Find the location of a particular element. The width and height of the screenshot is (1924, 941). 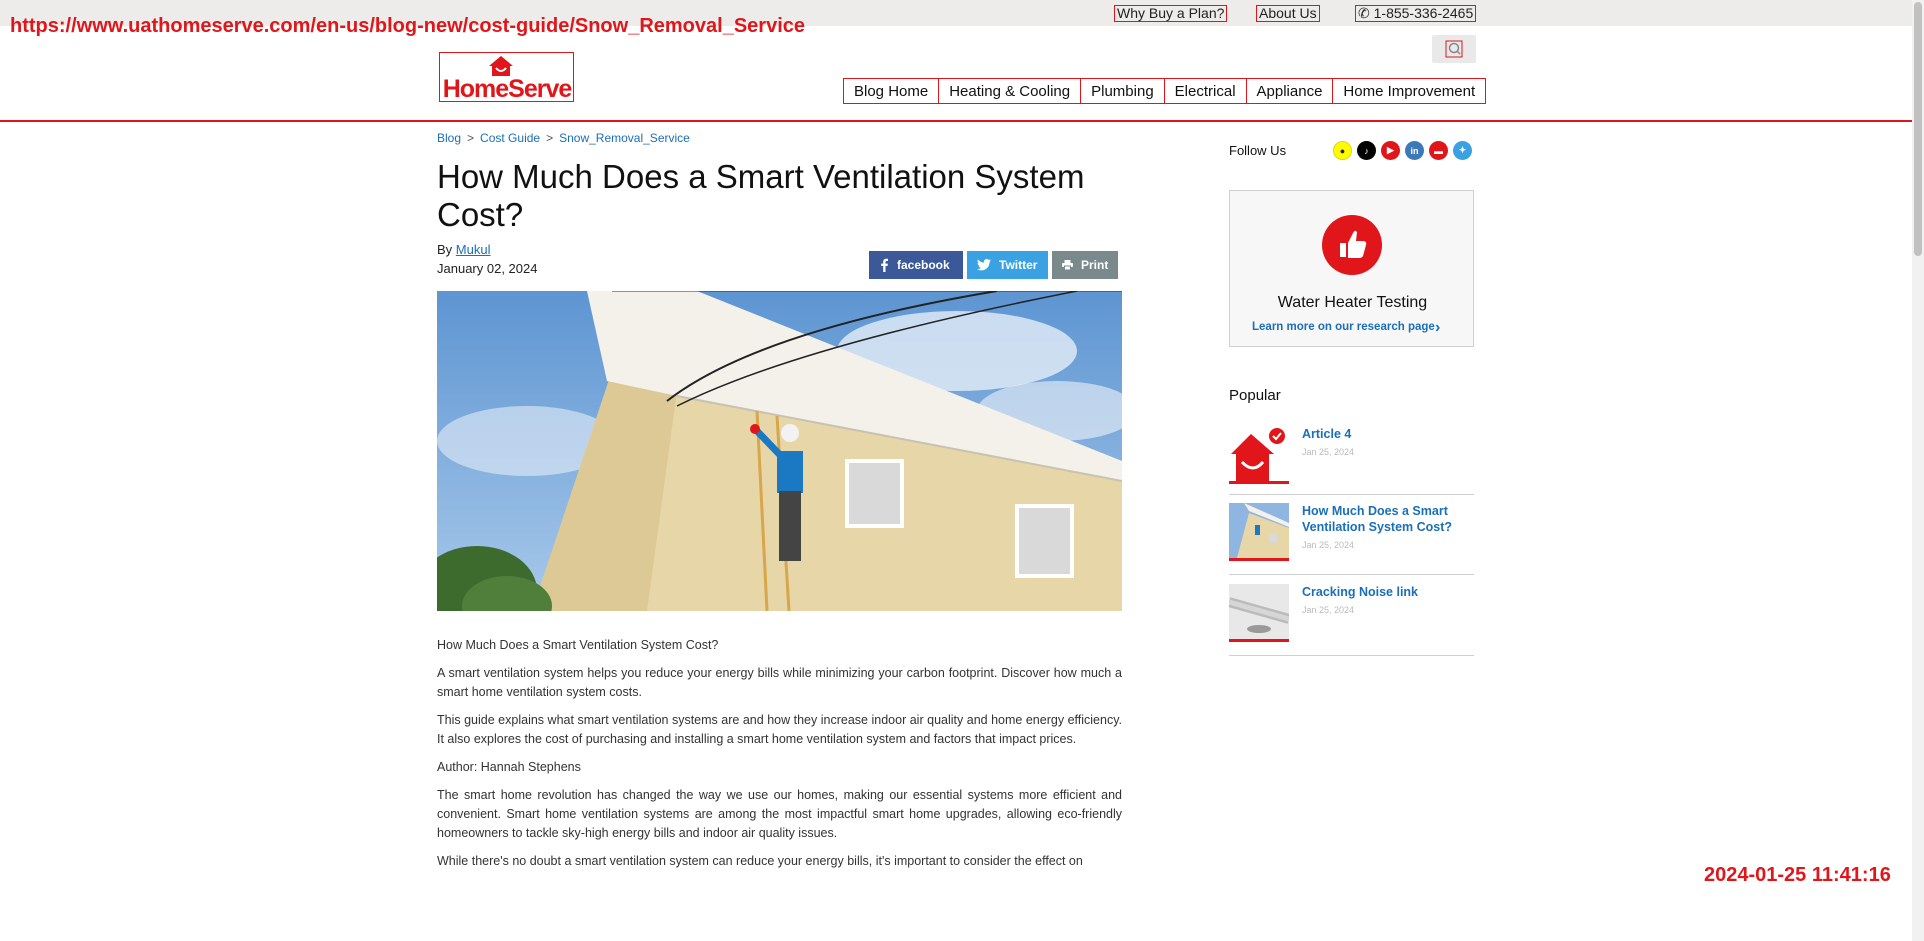

popular-item: Article 4 Jan 25, 2024 is located at coordinates (1351, 455).